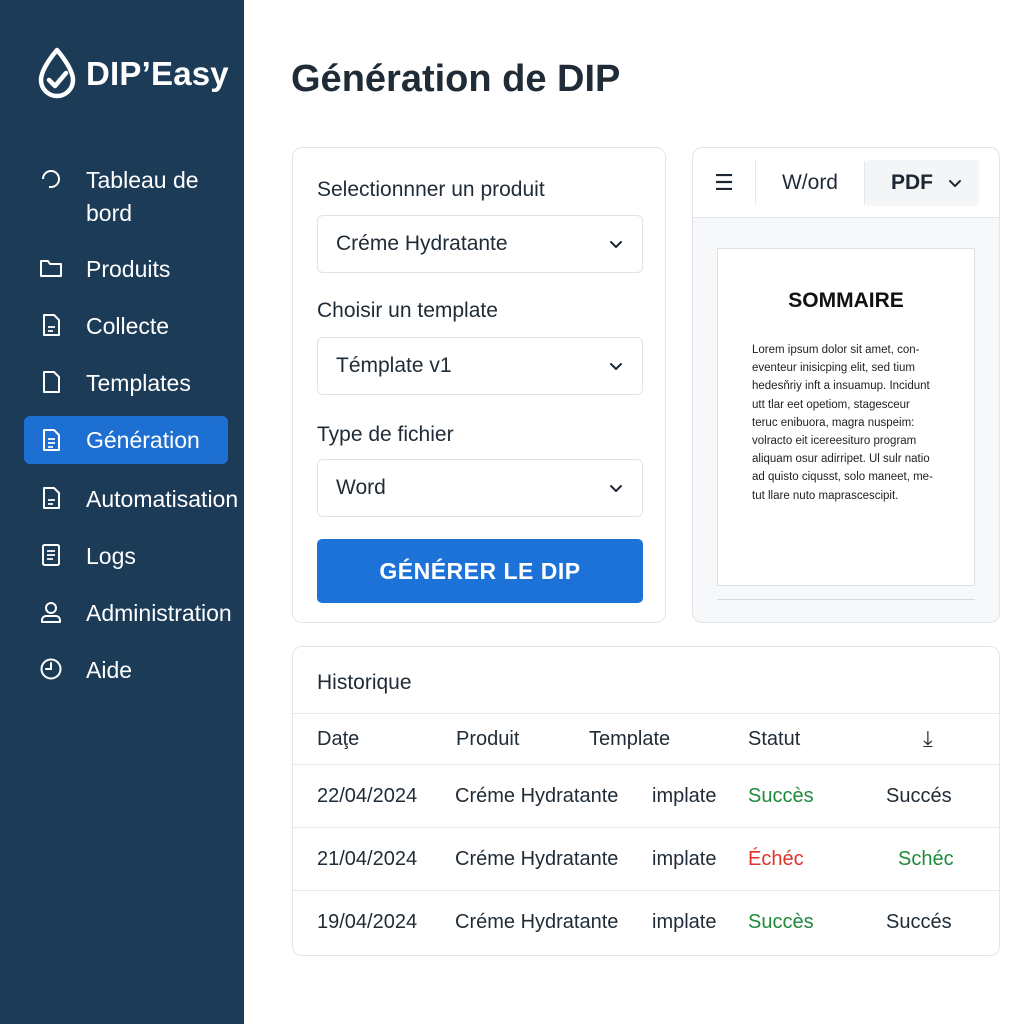 This screenshot has width=1024, height=1024. What do you see at coordinates (51, 555) in the screenshot?
I see `log-icon` at bounding box center [51, 555].